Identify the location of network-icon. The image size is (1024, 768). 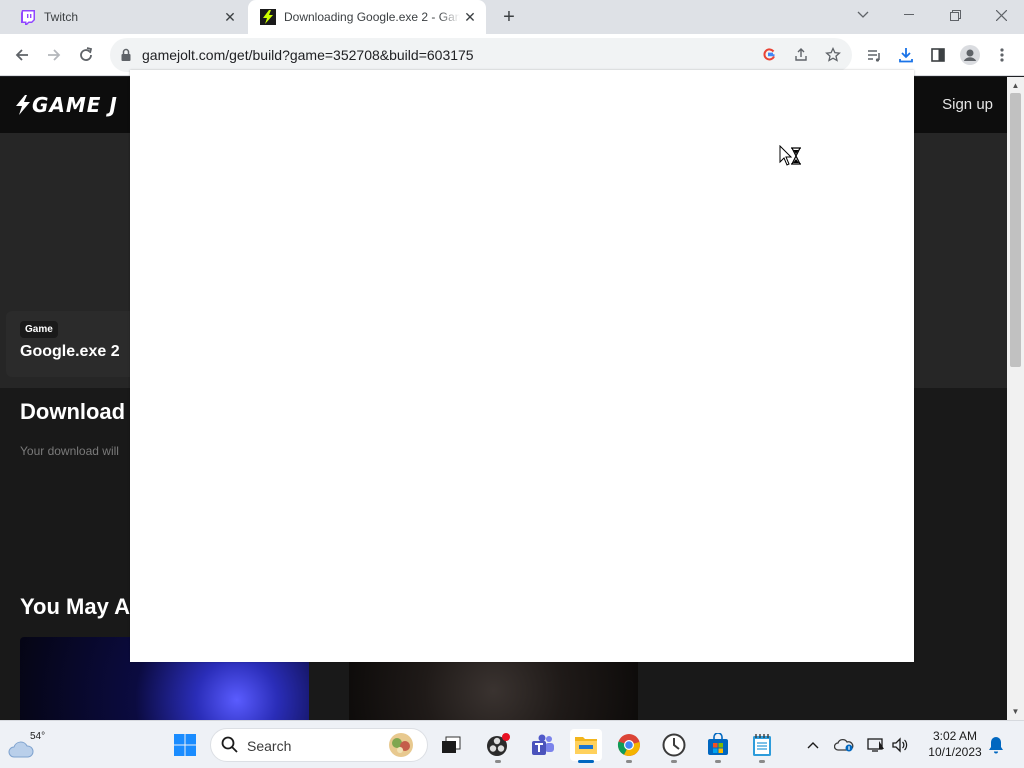
(876, 745).